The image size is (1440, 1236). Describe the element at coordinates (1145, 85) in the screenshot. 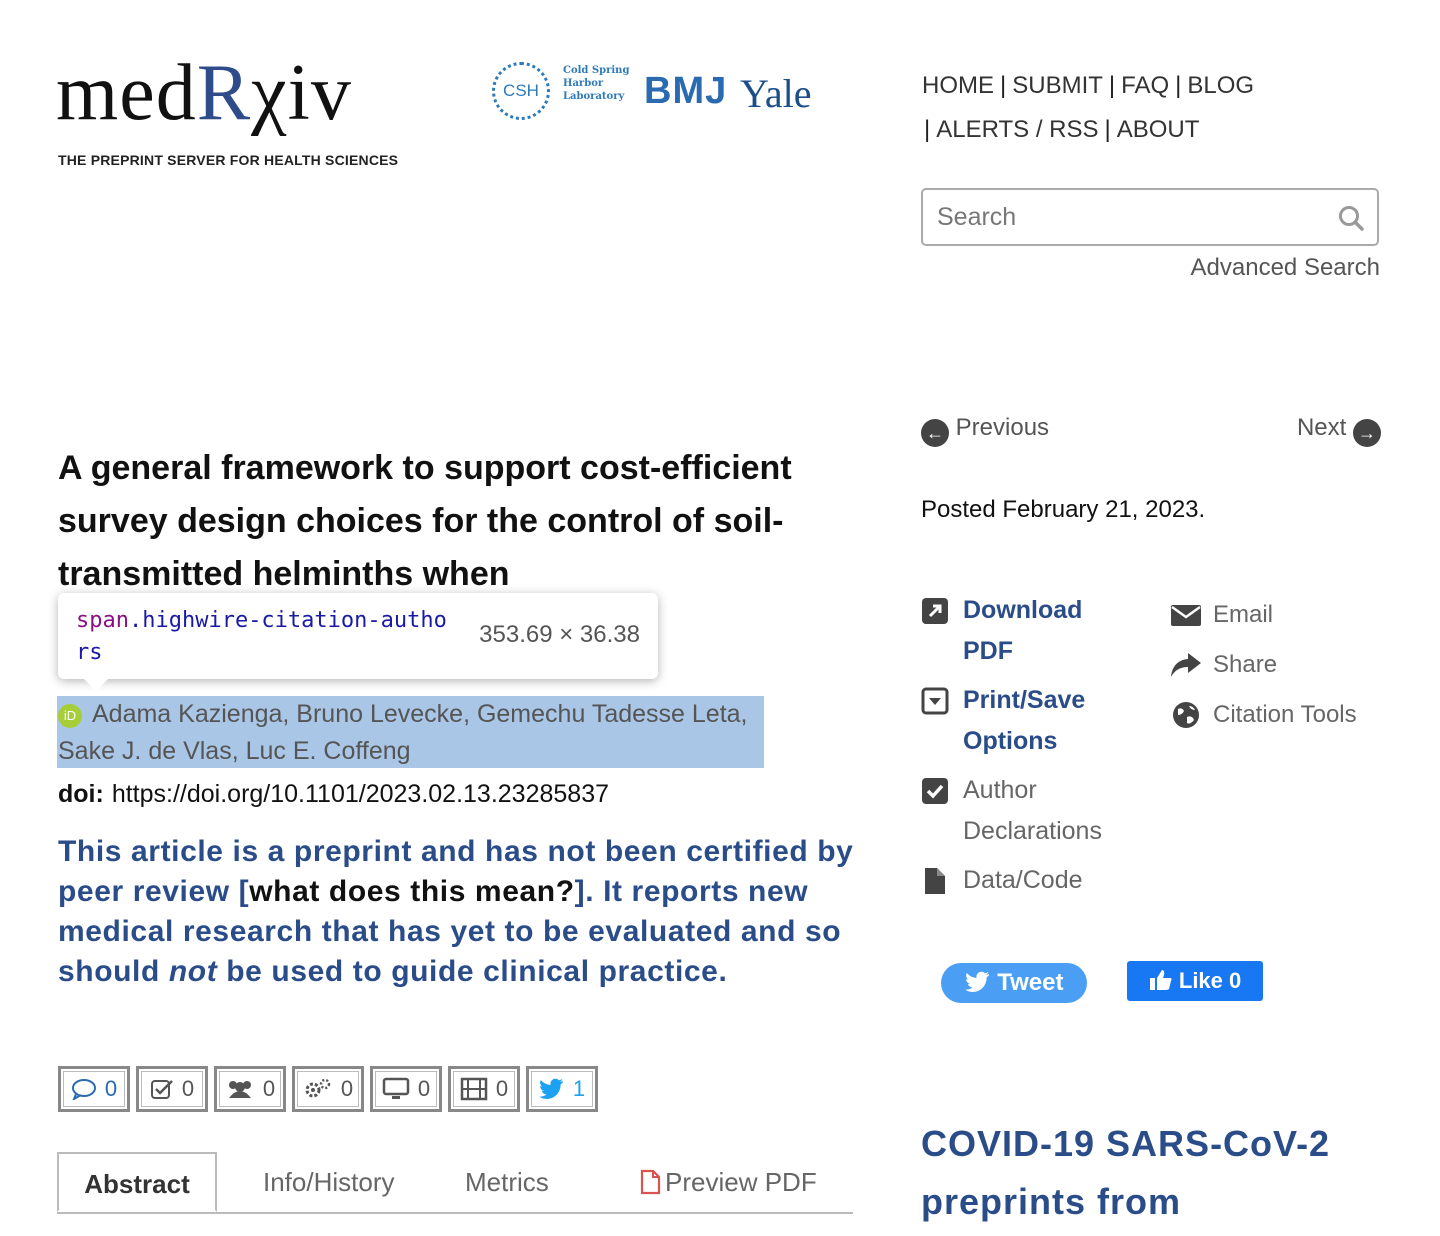

I see `nav-faq: FAQ` at that location.